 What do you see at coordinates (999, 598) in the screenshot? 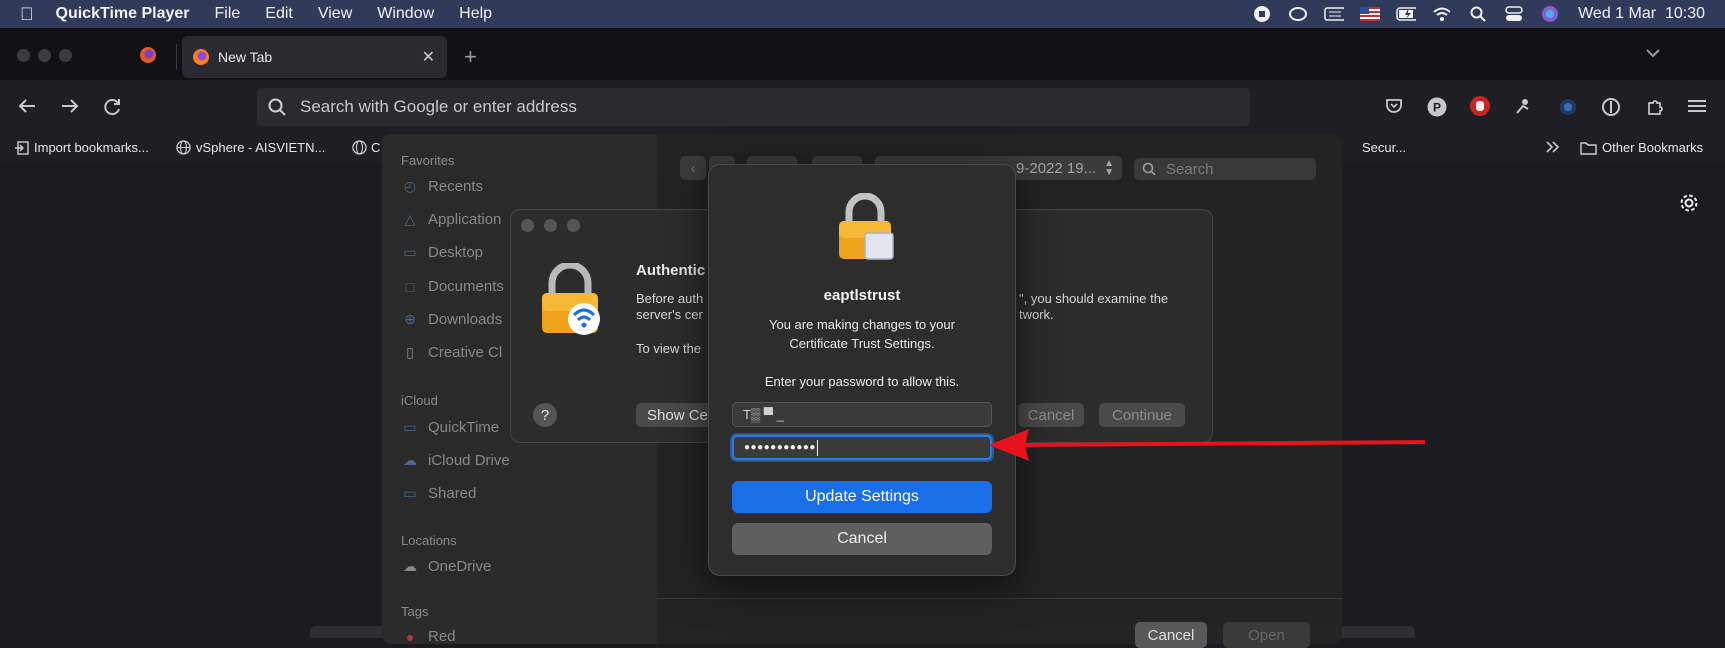
I see `finder-divider` at bounding box center [999, 598].